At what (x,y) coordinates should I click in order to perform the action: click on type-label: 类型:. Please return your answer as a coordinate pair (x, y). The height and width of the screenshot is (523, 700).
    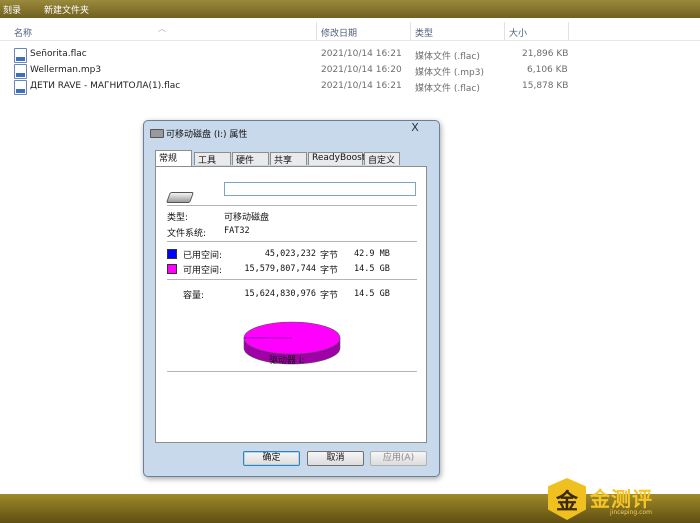
    Looking at the image, I should click on (178, 218).